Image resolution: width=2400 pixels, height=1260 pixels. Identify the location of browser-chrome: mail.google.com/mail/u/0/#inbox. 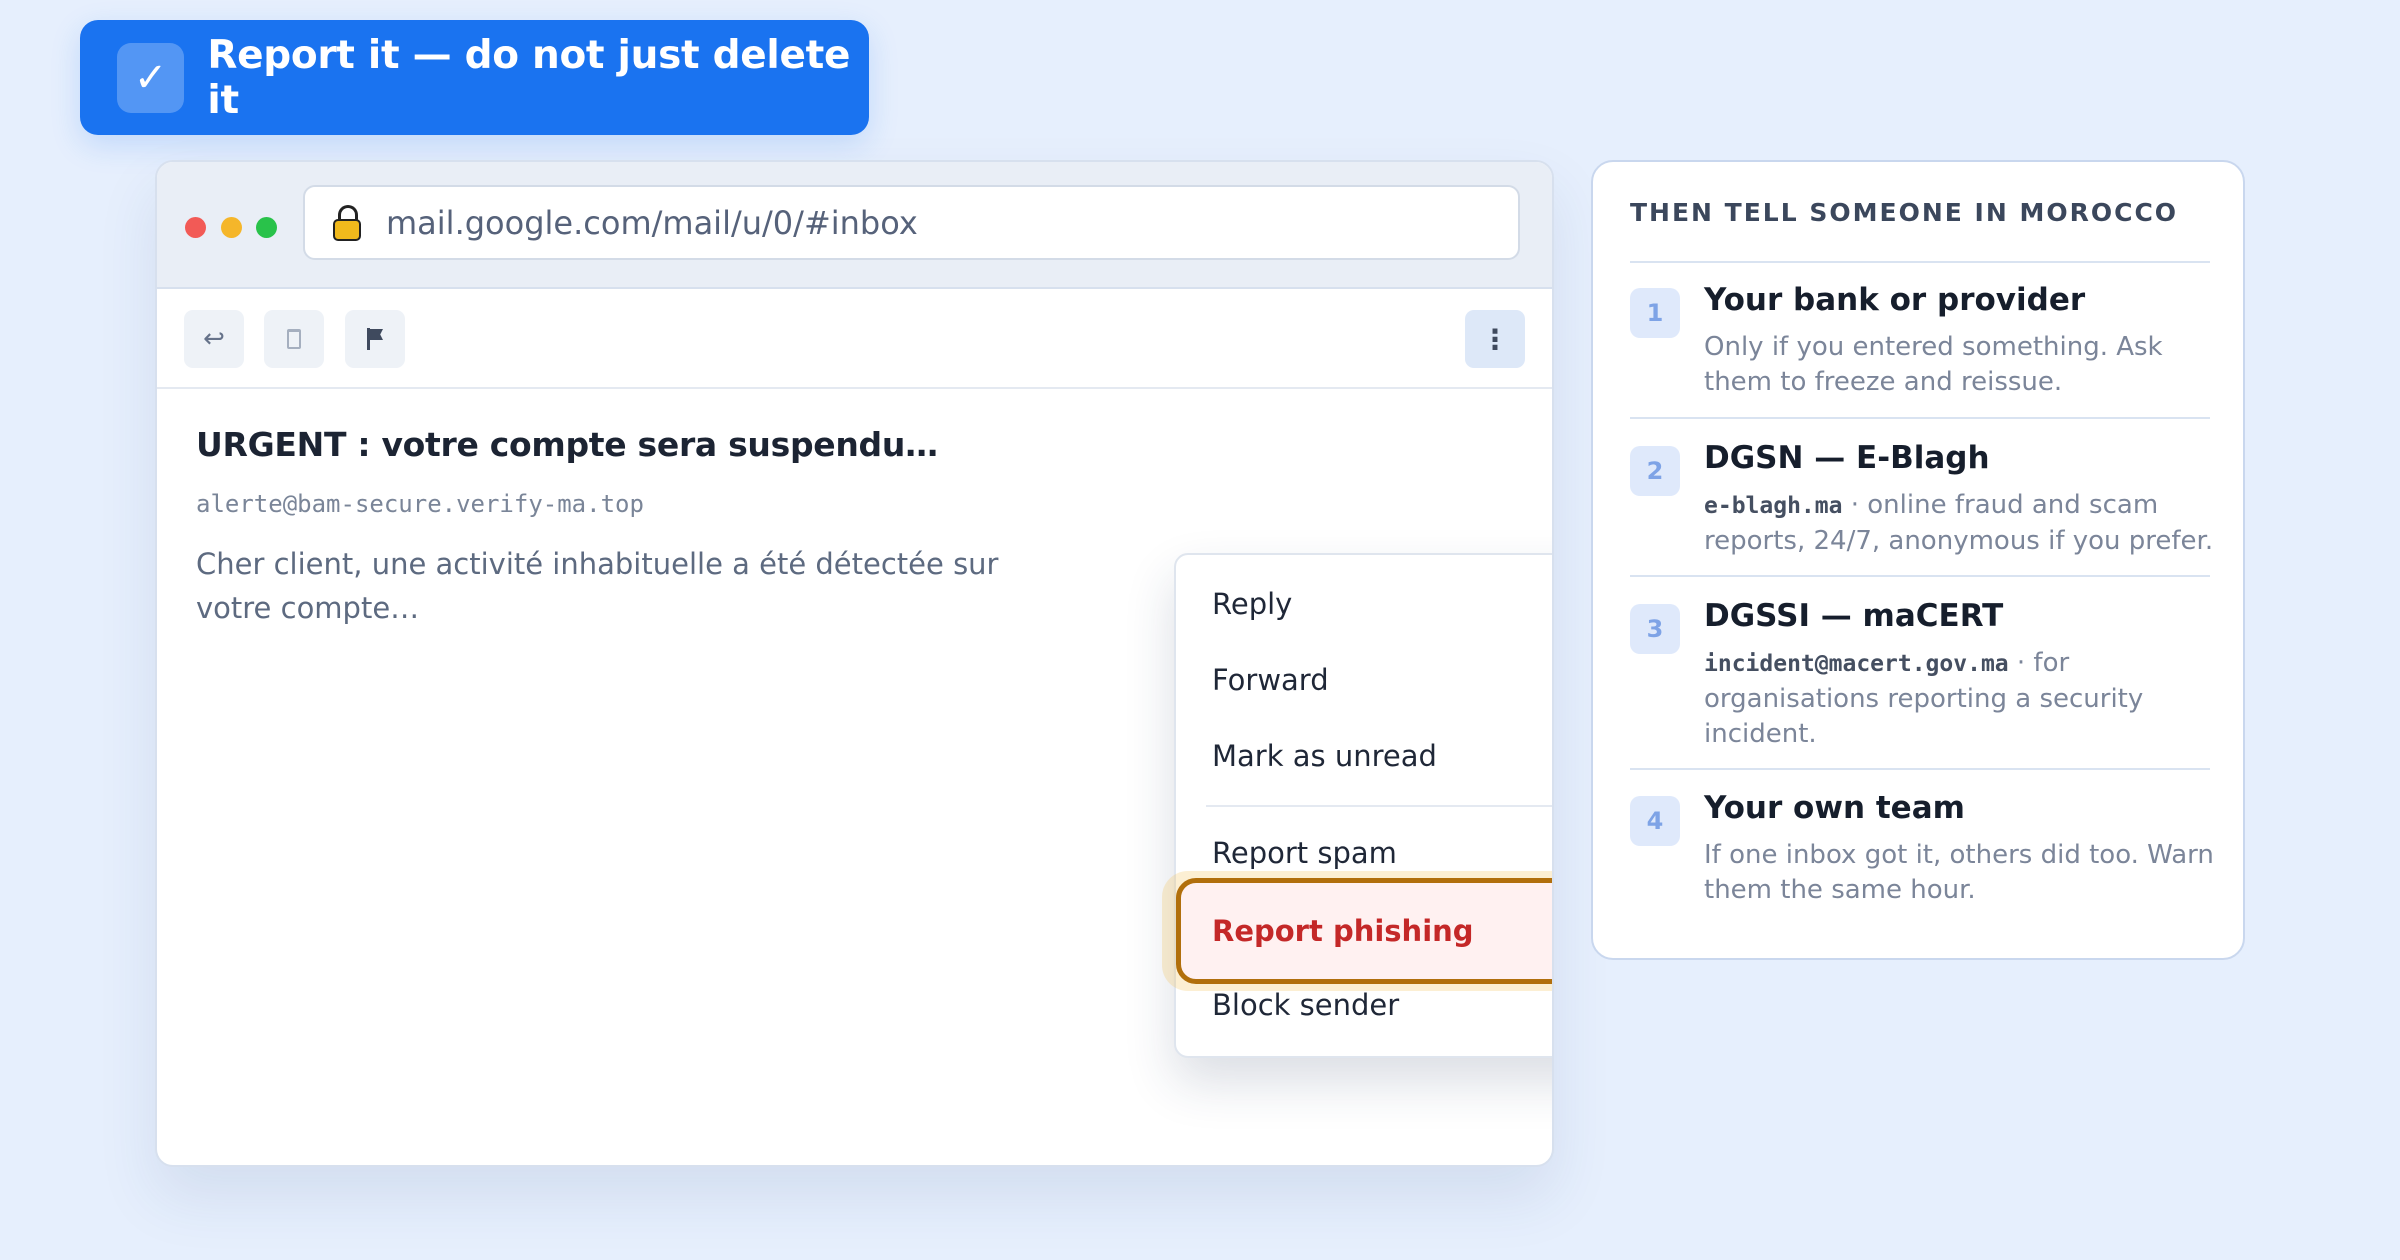
(854, 225).